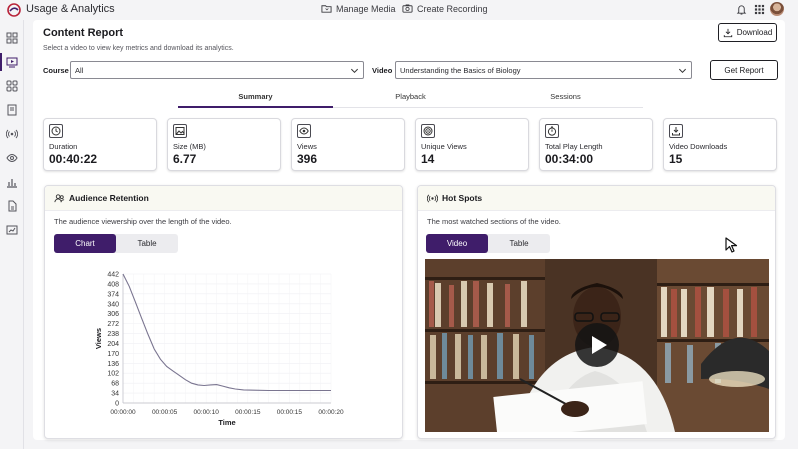 This screenshot has width=798, height=449. Describe the element at coordinates (331, 412) in the screenshot. I see `x-tick-label: 00:00:20` at that location.